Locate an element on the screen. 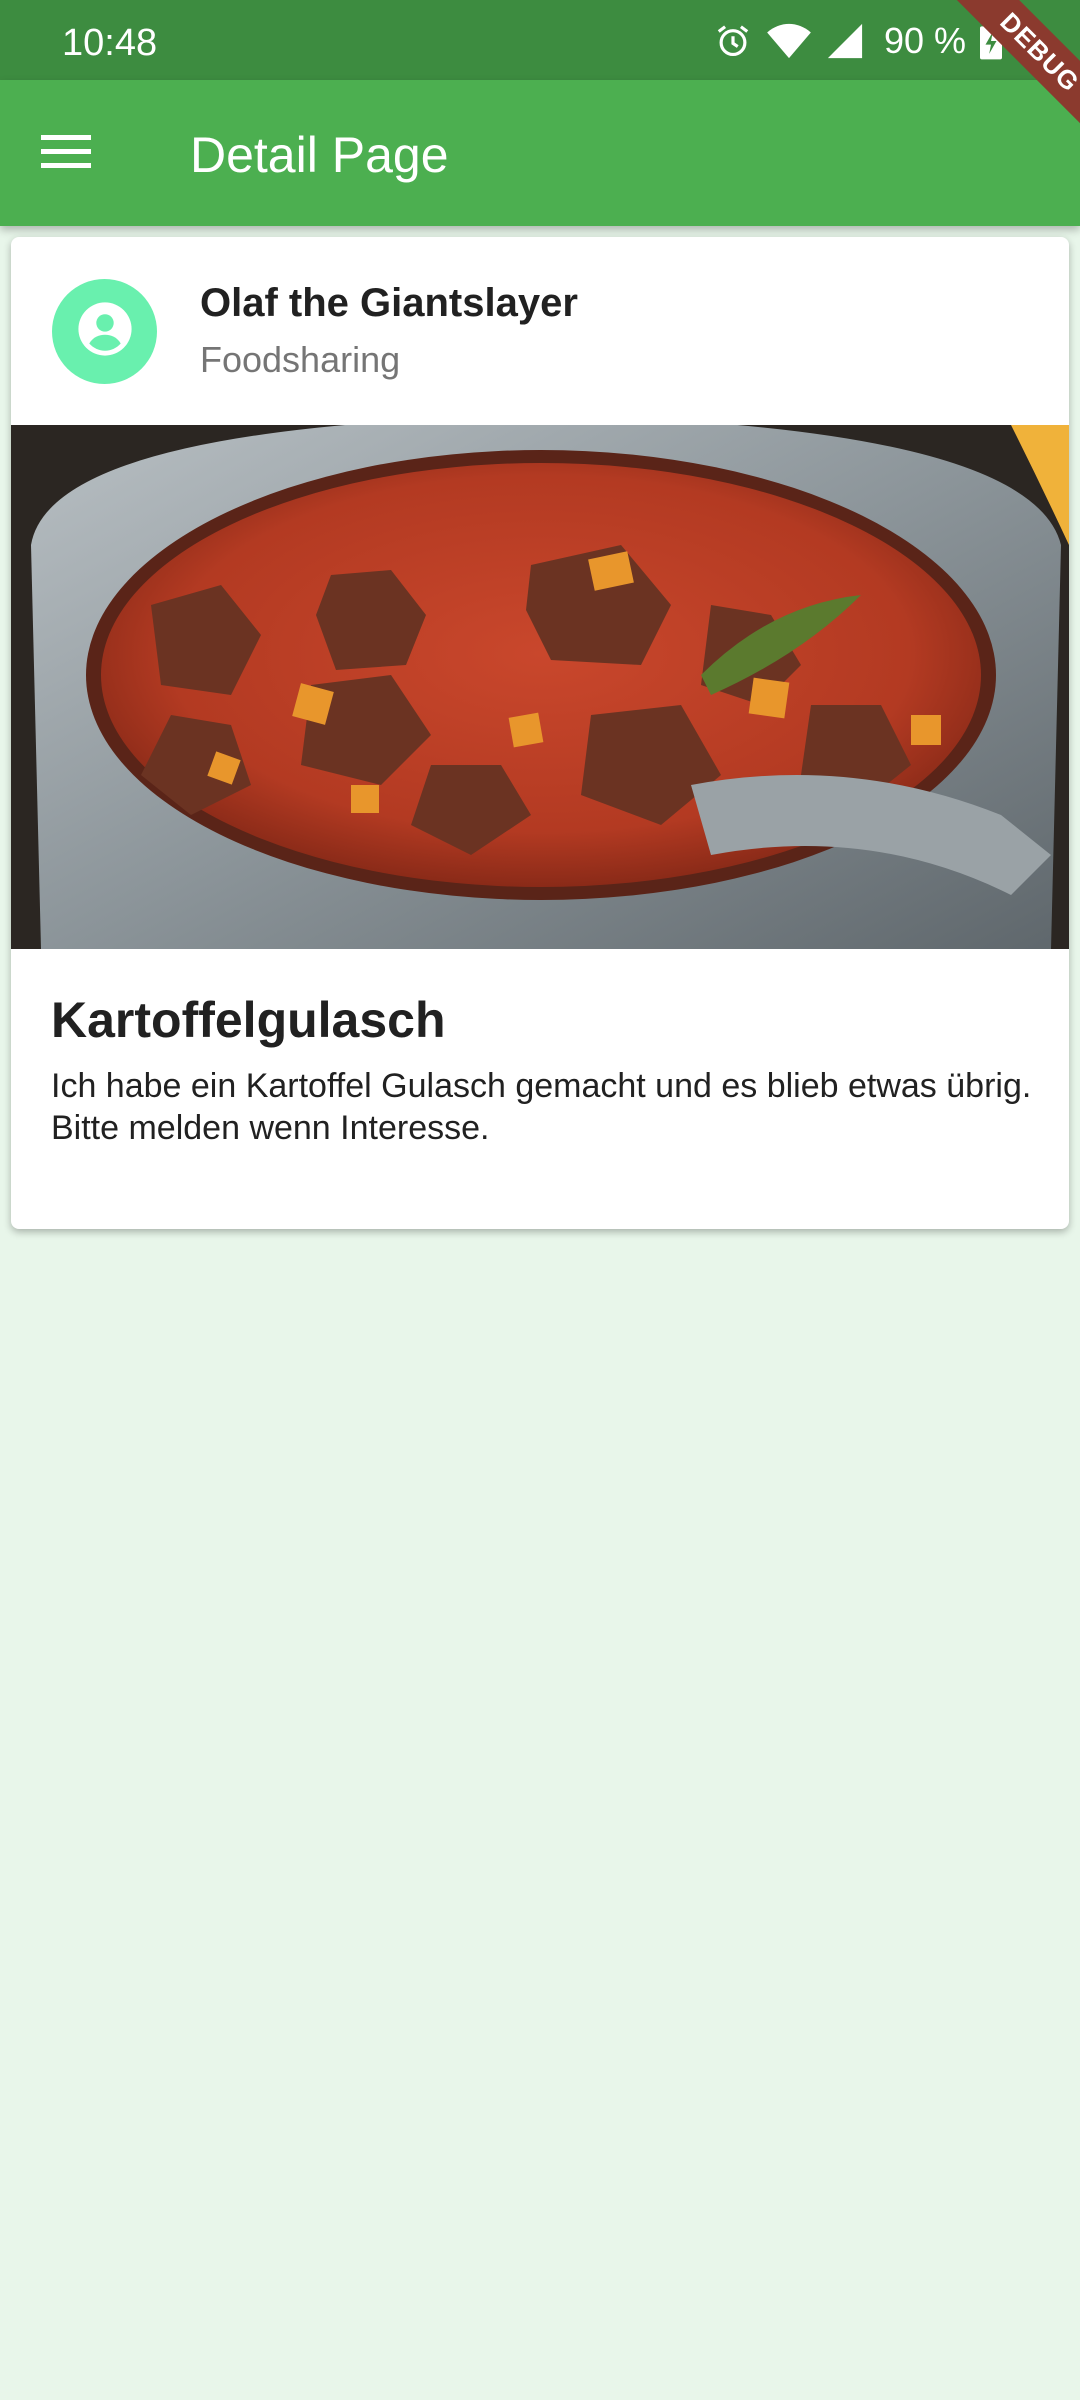 The image size is (1080, 2400). menu-icon is located at coordinates (66, 153).